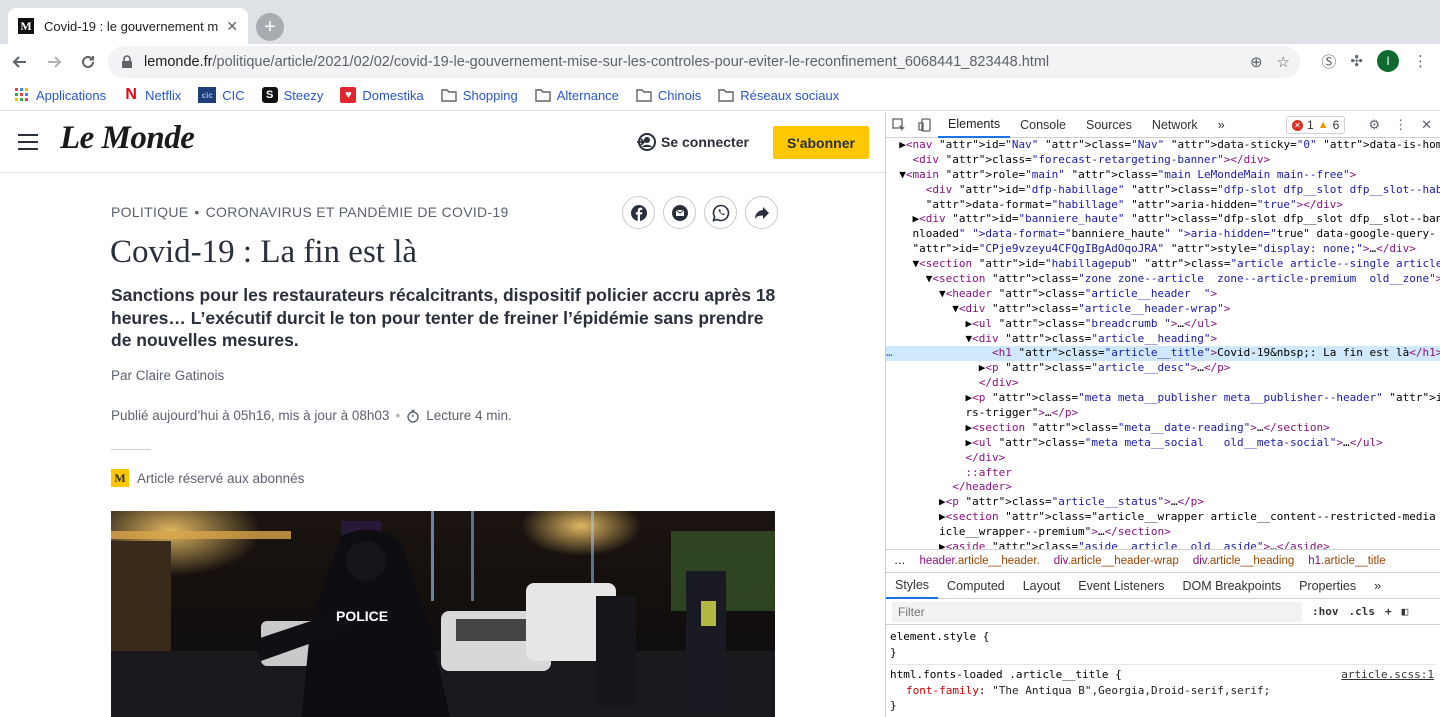 This screenshot has height=717, width=1440. Describe the element at coordinates (974, 125) in the screenshot. I see `tab-elements: Elements` at that location.